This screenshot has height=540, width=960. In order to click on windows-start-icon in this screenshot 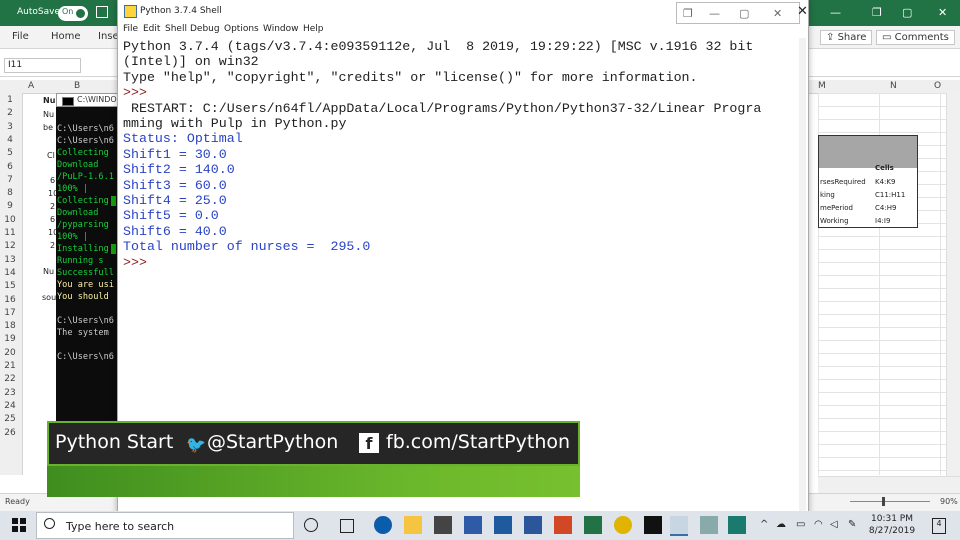, I will do `click(19, 525)`.